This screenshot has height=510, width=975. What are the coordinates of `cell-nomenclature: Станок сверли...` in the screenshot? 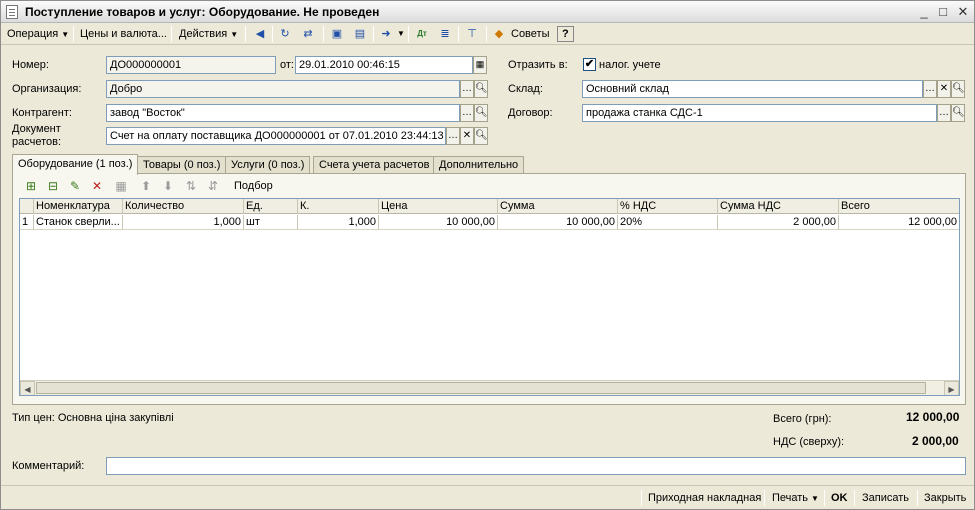 It's located at (78, 222).